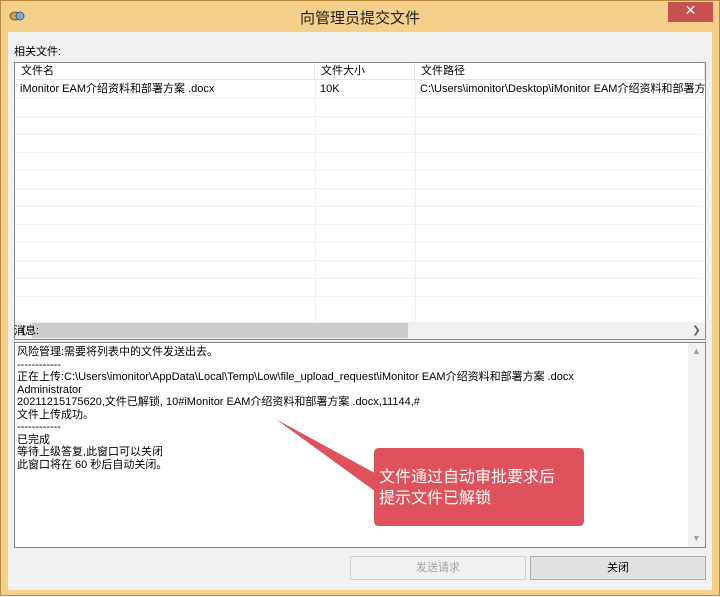 The height and width of the screenshot is (597, 720). I want to click on scroll-up-arrow-icon: ▲, so click(696, 351).